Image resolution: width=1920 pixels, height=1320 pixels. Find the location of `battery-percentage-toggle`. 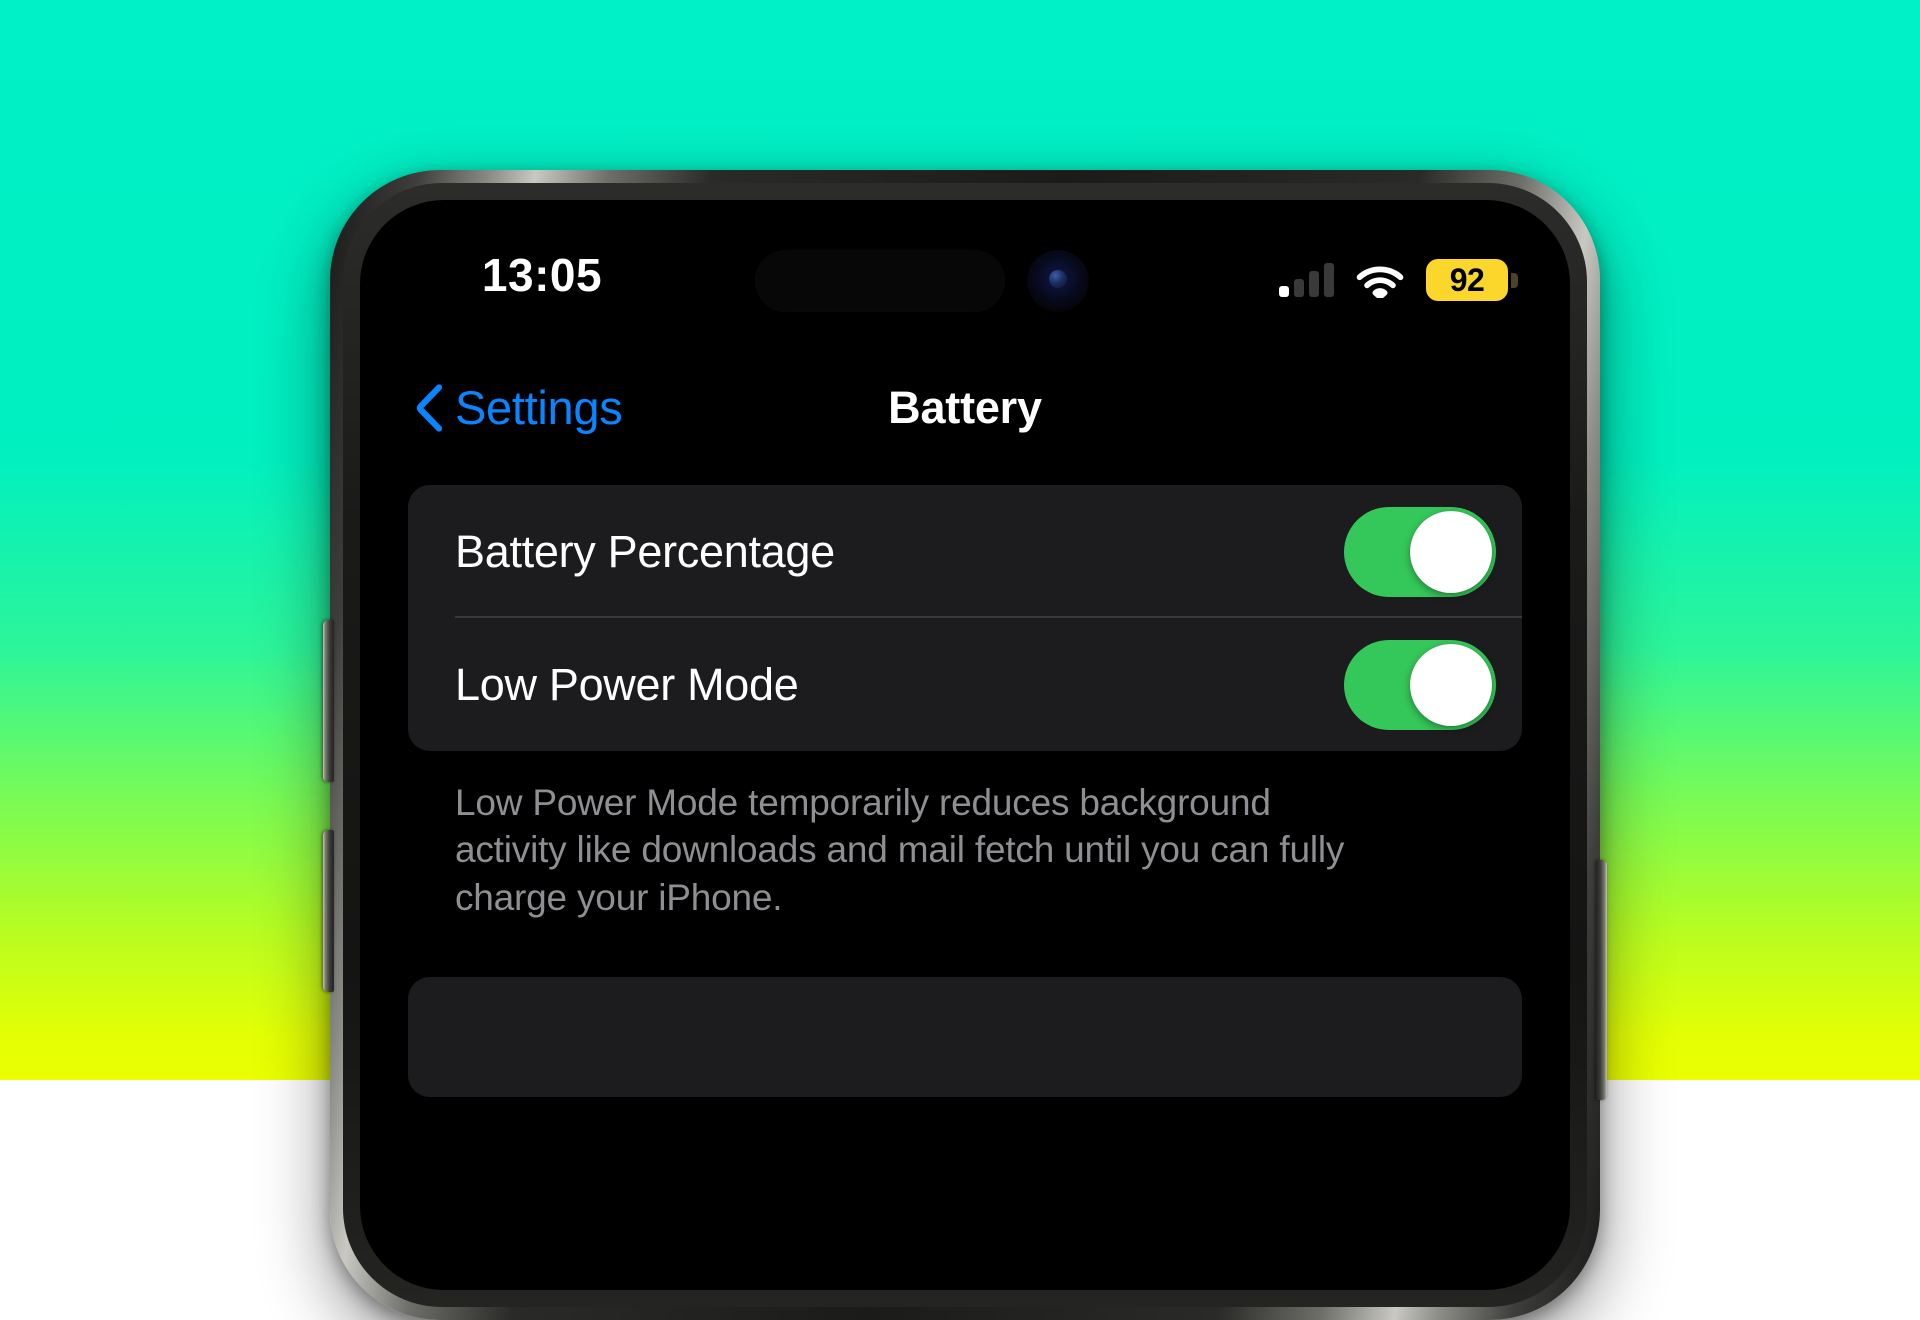

battery-percentage-toggle is located at coordinates (1420, 552).